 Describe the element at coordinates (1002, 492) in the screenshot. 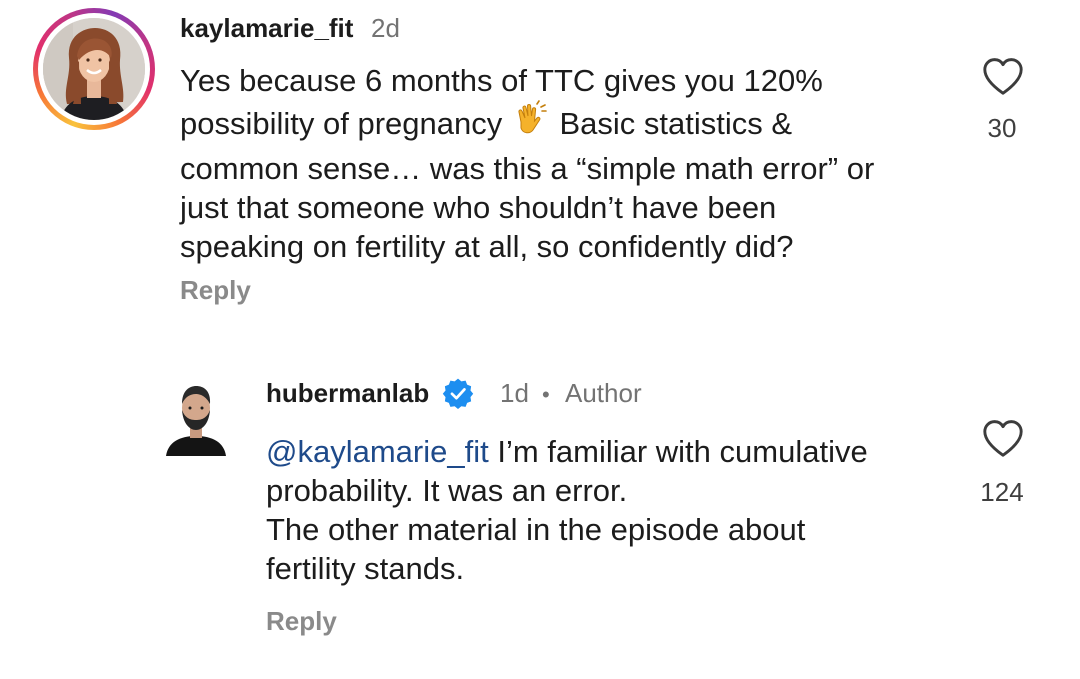

I see `like-count: 124` at that location.